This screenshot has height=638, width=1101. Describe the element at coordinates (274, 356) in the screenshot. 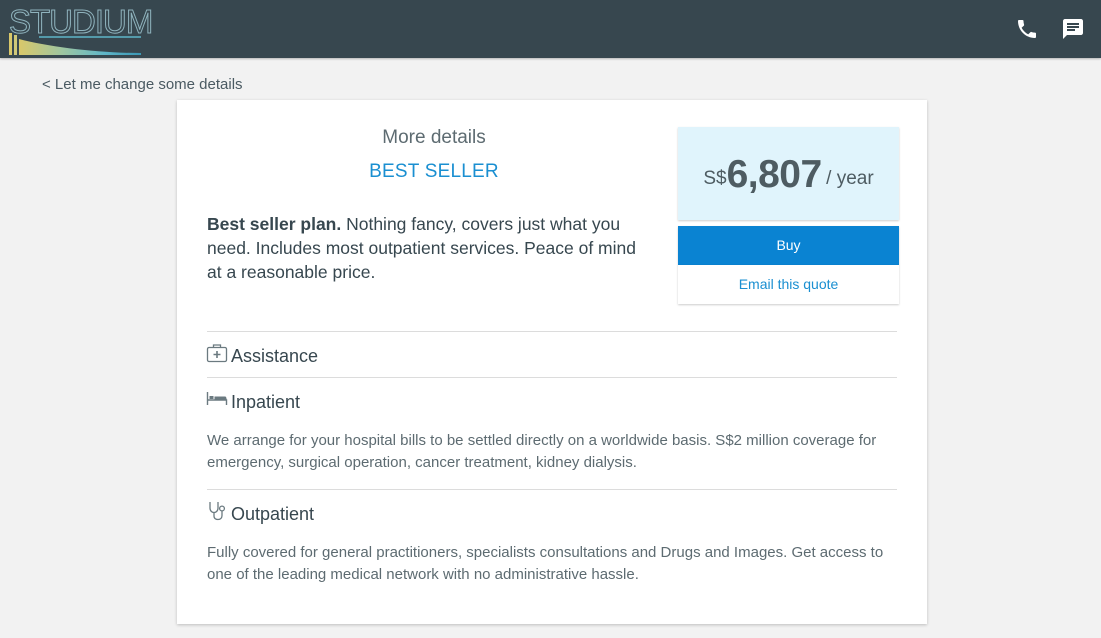

I see `section-title-assistance: Assistance` at that location.